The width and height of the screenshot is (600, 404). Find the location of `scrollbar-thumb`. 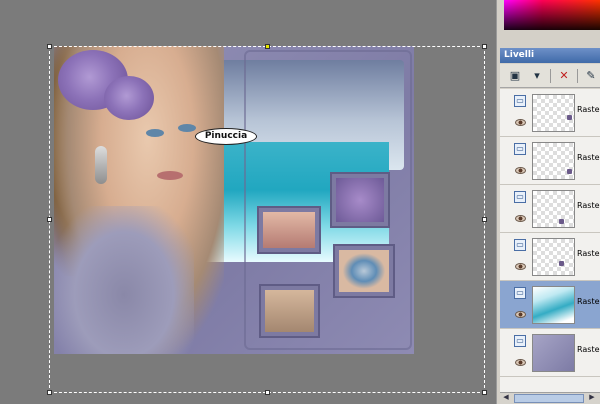

scrollbar-thumb is located at coordinates (549, 398).